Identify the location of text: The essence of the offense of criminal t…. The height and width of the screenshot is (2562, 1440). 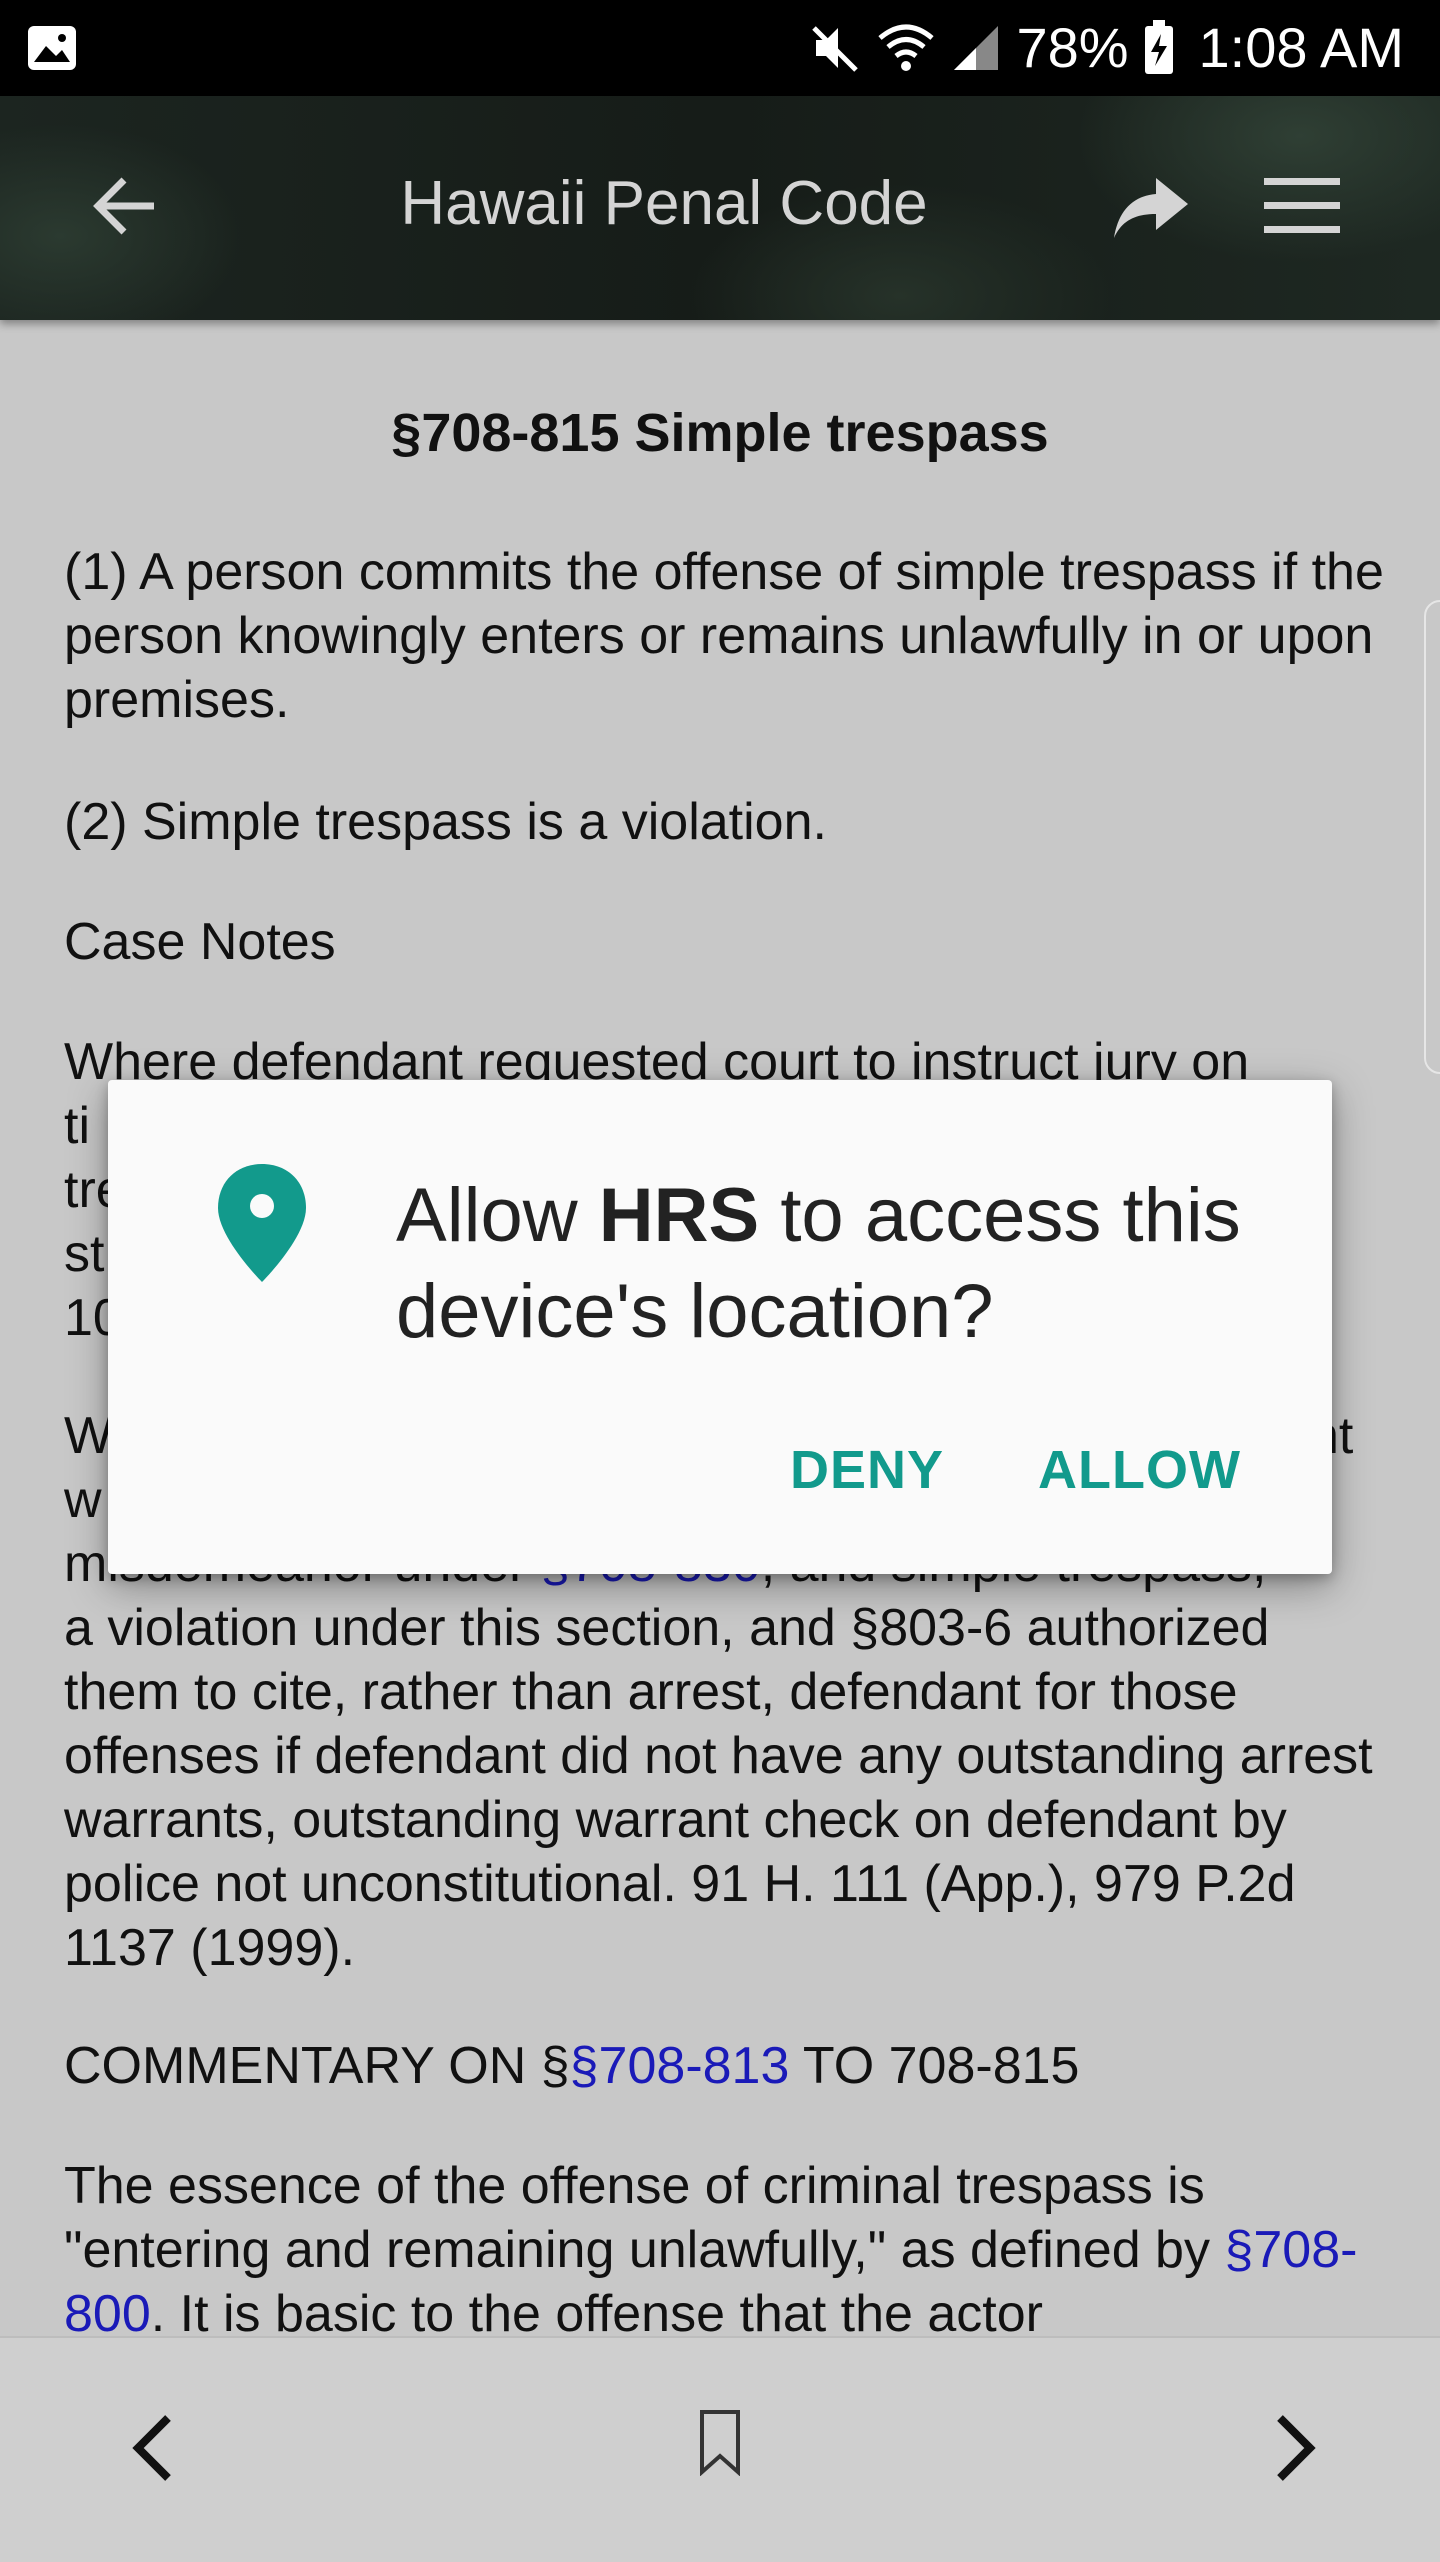
(644, 2218).